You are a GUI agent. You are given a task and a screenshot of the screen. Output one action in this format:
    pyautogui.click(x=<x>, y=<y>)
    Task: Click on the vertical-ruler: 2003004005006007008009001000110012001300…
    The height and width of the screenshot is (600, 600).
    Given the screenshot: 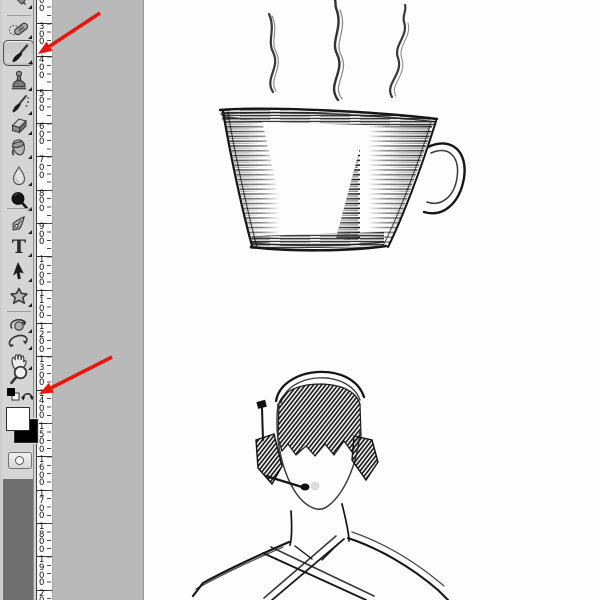 What is the action you would take?
    pyautogui.click(x=44, y=300)
    